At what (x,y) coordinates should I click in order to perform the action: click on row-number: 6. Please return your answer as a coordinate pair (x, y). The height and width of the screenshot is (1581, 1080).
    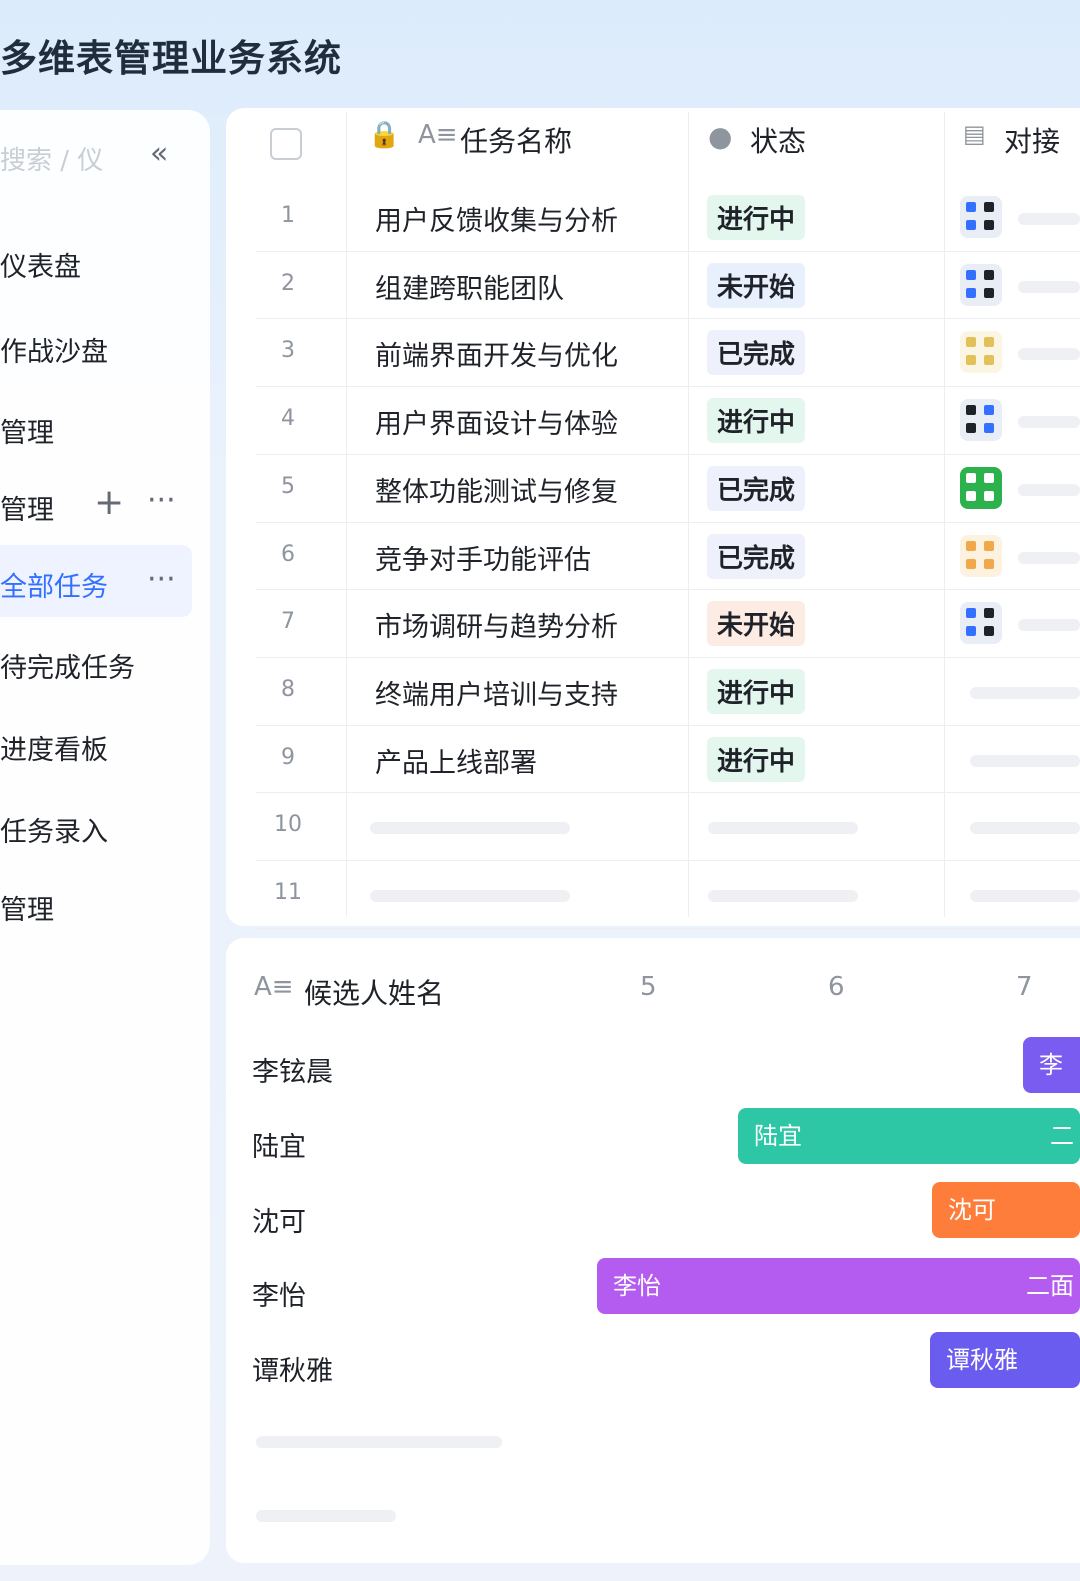
    Looking at the image, I should click on (288, 554).